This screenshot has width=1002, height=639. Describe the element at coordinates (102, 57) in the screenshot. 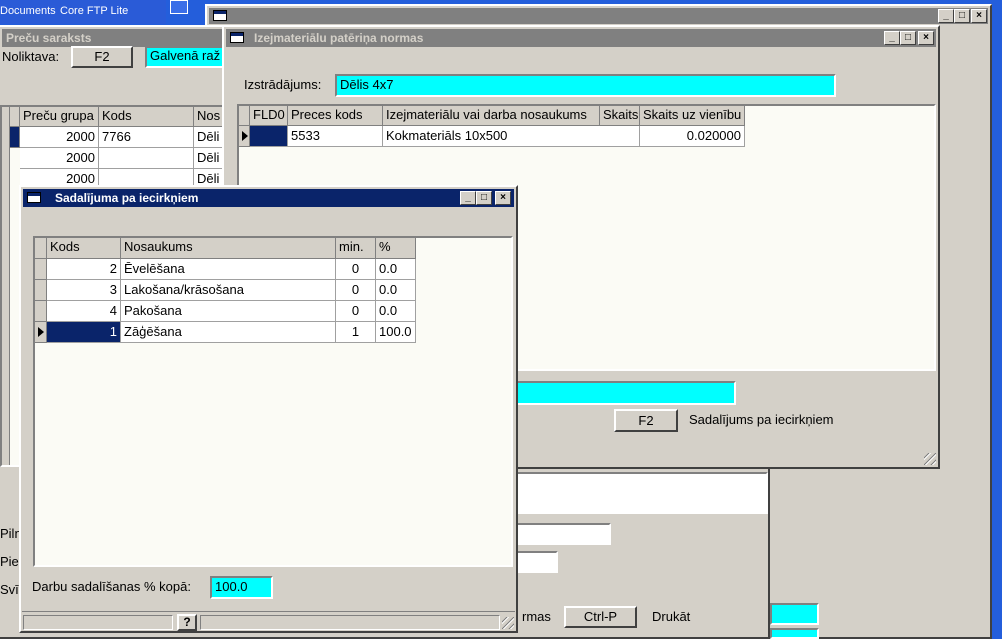

I see `warehouse-f2-button: F2` at that location.